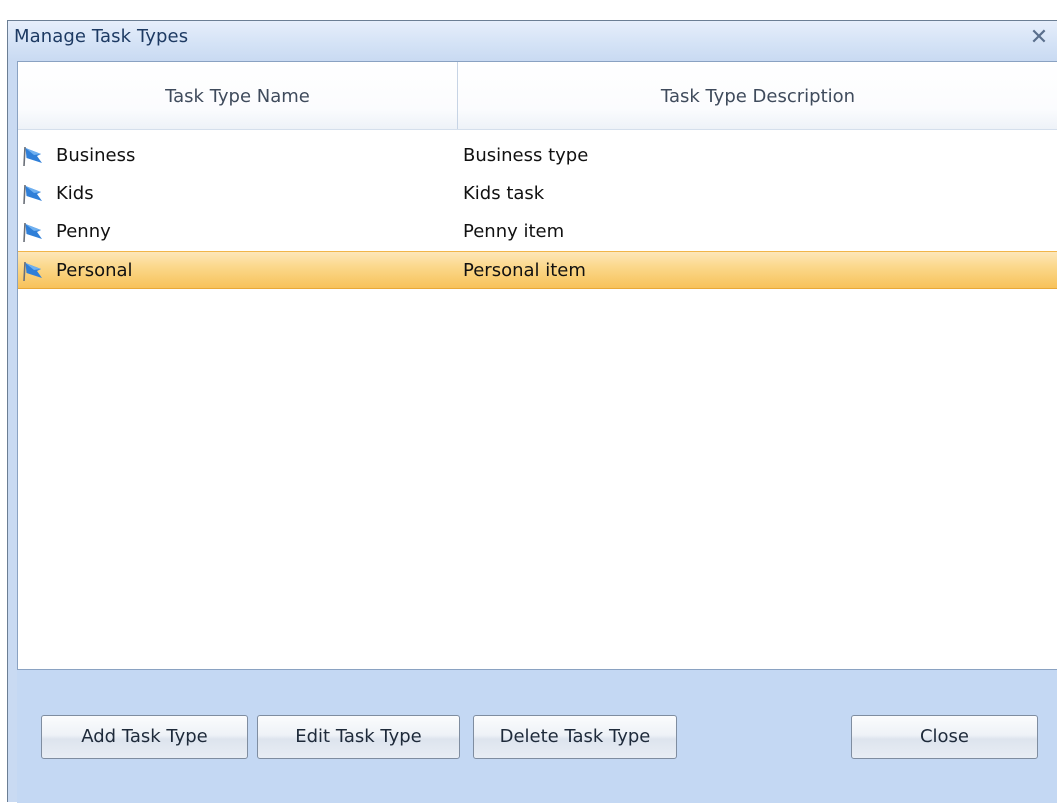  I want to click on task-type-name: Business, so click(96, 155).